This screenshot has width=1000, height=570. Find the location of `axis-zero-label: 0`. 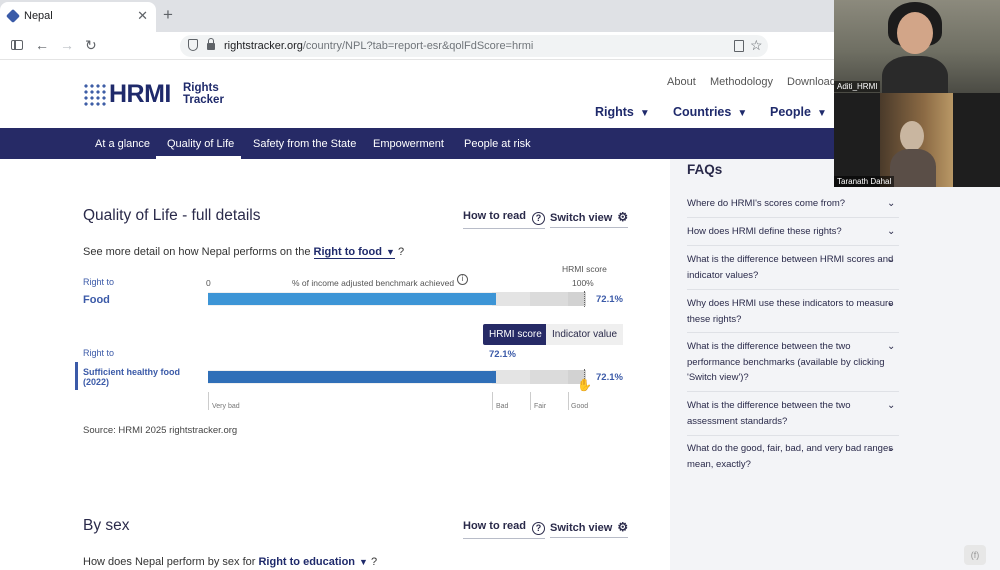

axis-zero-label: 0 is located at coordinates (208, 283).